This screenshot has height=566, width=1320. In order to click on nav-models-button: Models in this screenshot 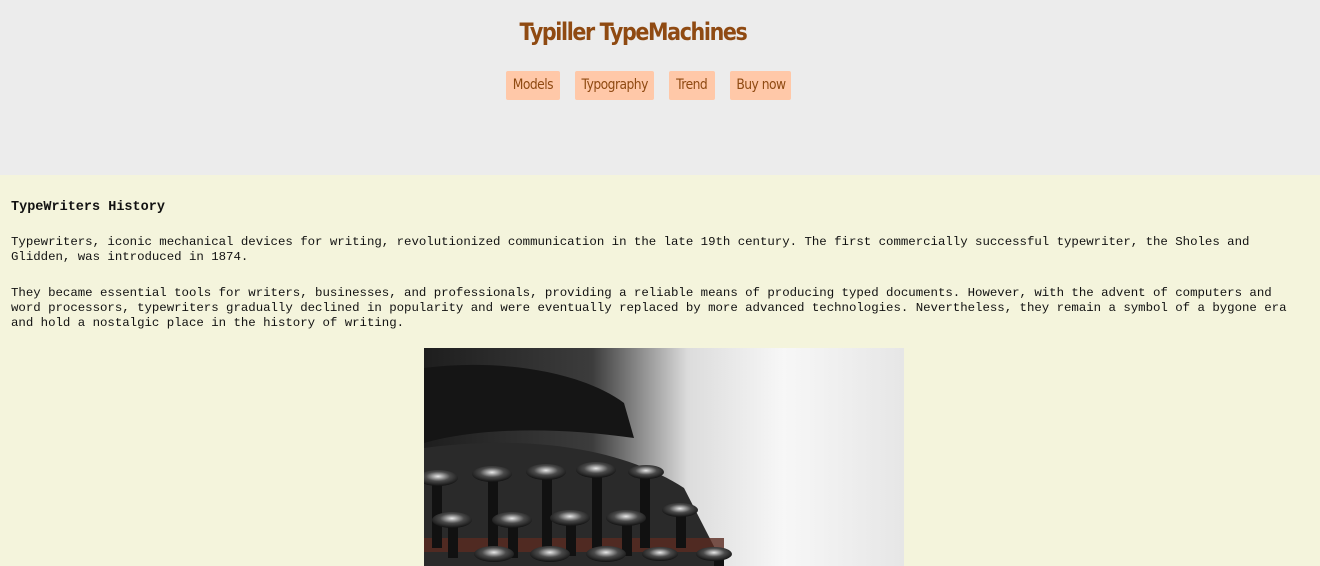, I will do `click(533, 85)`.